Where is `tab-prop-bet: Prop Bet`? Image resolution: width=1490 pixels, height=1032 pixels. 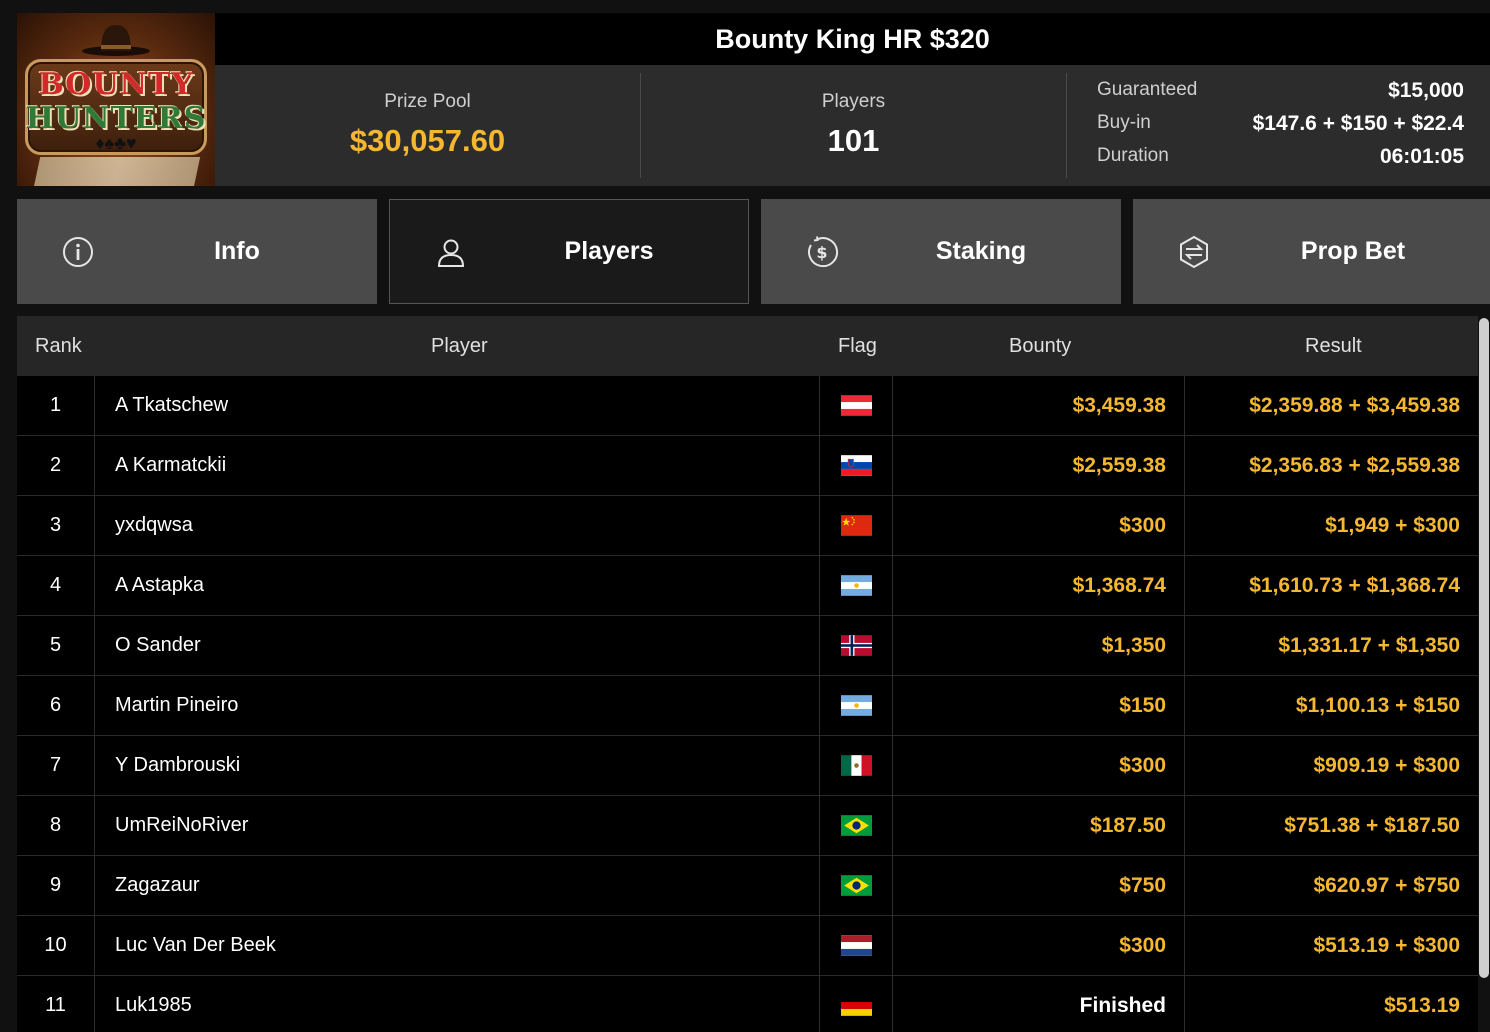 tab-prop-bet: Prop Bet is located at coordinates (1311, 251).